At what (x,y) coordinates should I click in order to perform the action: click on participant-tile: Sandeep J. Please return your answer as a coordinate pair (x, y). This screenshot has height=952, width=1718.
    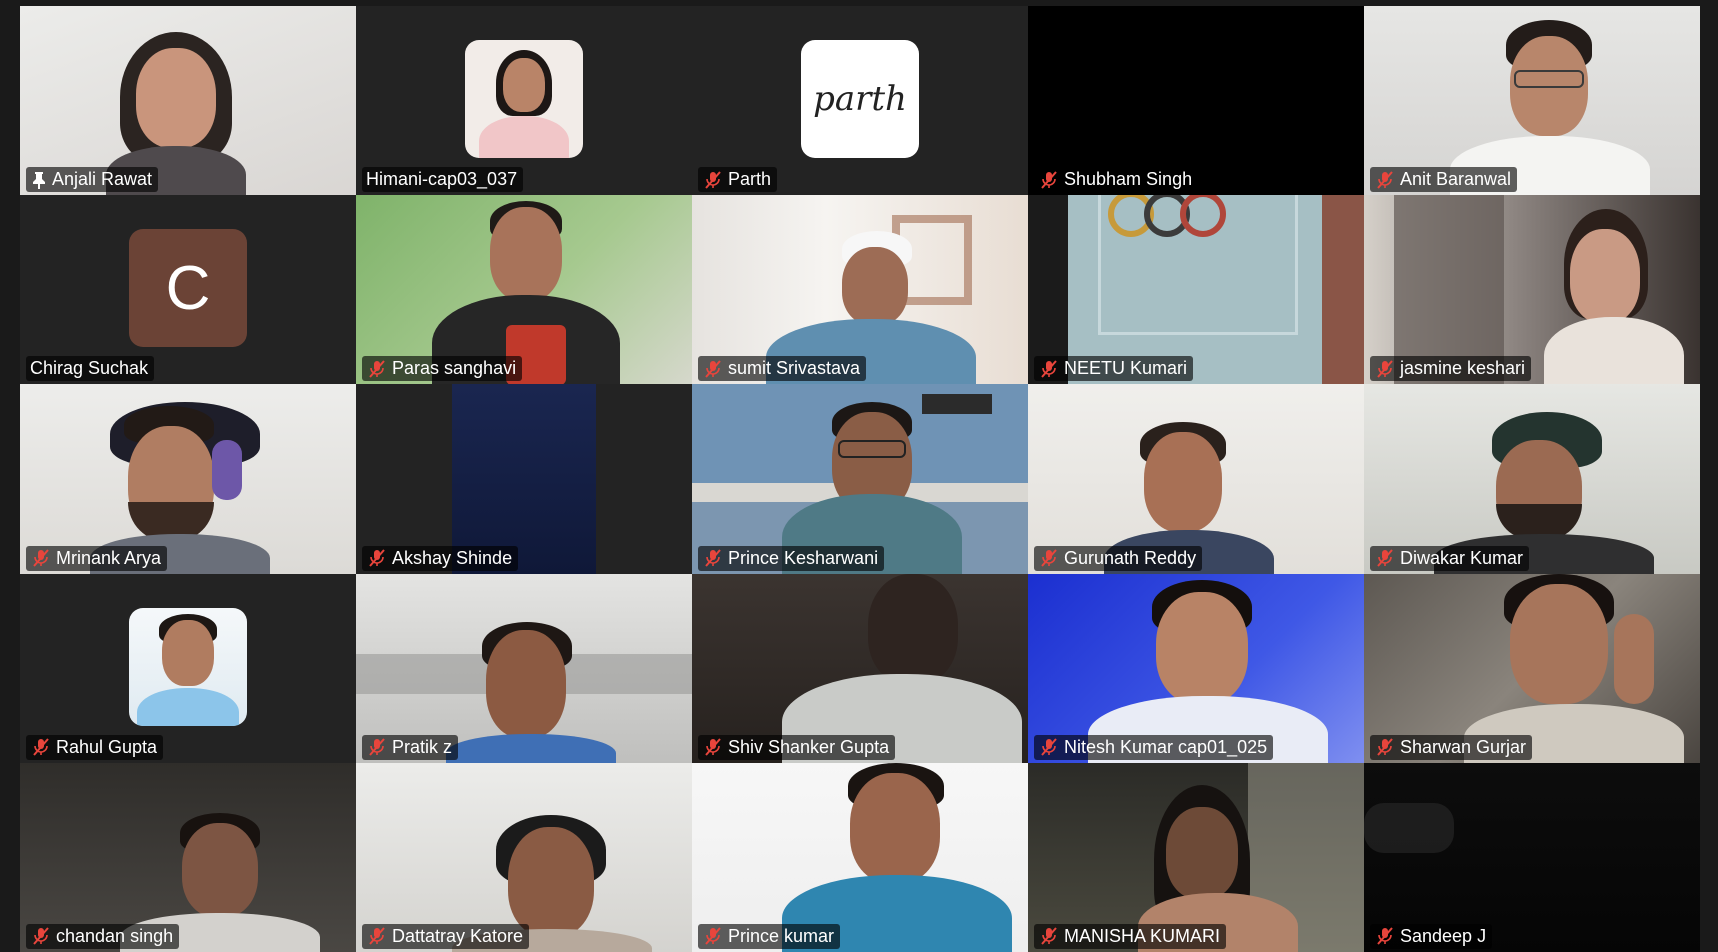
    Looking at the image, I should click on (1532, 857).